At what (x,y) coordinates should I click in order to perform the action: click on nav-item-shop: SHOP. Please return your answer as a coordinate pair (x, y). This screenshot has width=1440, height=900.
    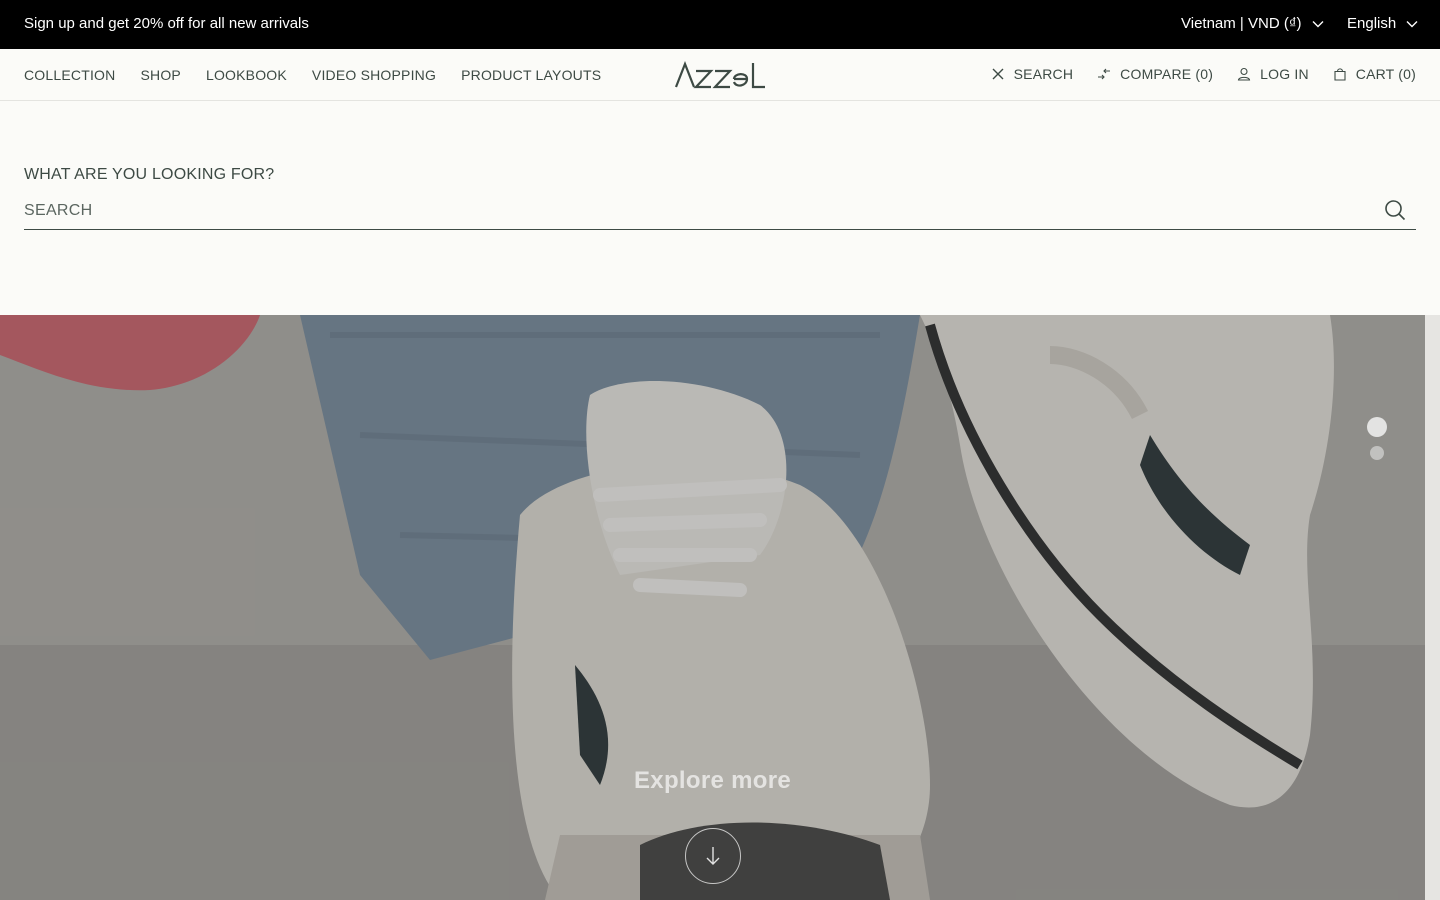
    Looking at the image, I should click on (160, 75).